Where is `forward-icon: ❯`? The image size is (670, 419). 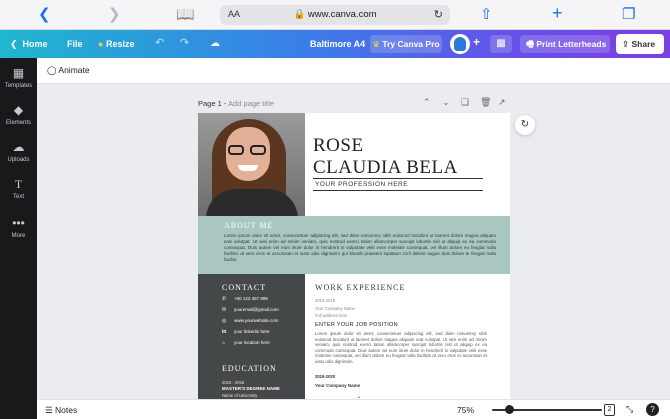
forward-icon: ❯ is located at coordinates (114, 15).